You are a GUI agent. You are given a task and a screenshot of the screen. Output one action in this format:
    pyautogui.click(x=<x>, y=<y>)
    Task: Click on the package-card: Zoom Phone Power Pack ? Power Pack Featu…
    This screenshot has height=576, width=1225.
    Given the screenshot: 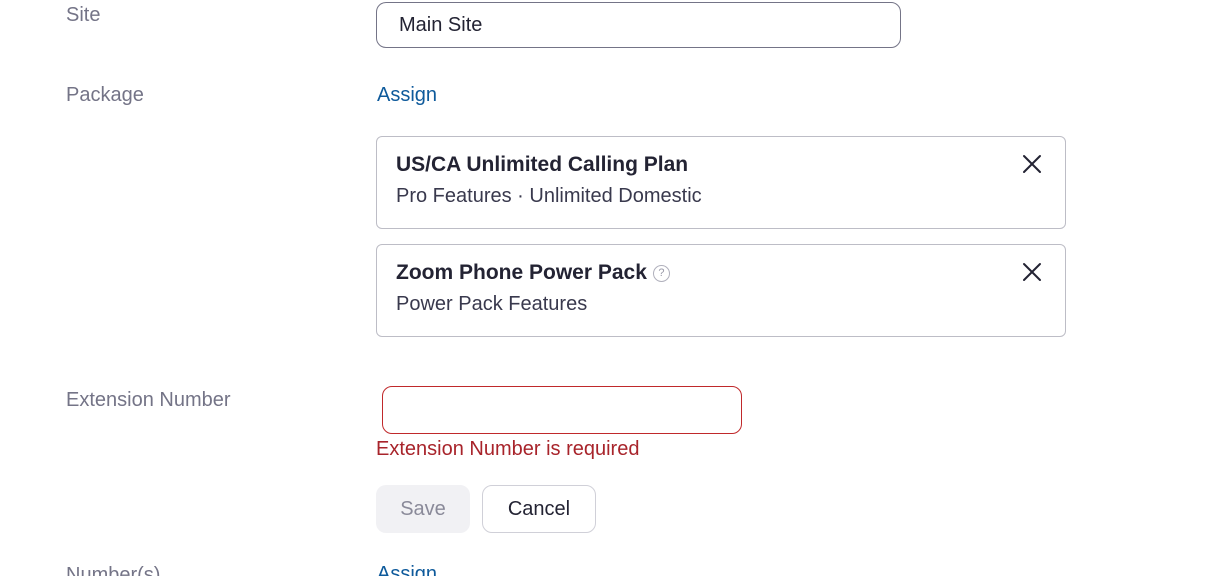 What is the action you would take?
    pyautogui.click(x=721, y=290)
    